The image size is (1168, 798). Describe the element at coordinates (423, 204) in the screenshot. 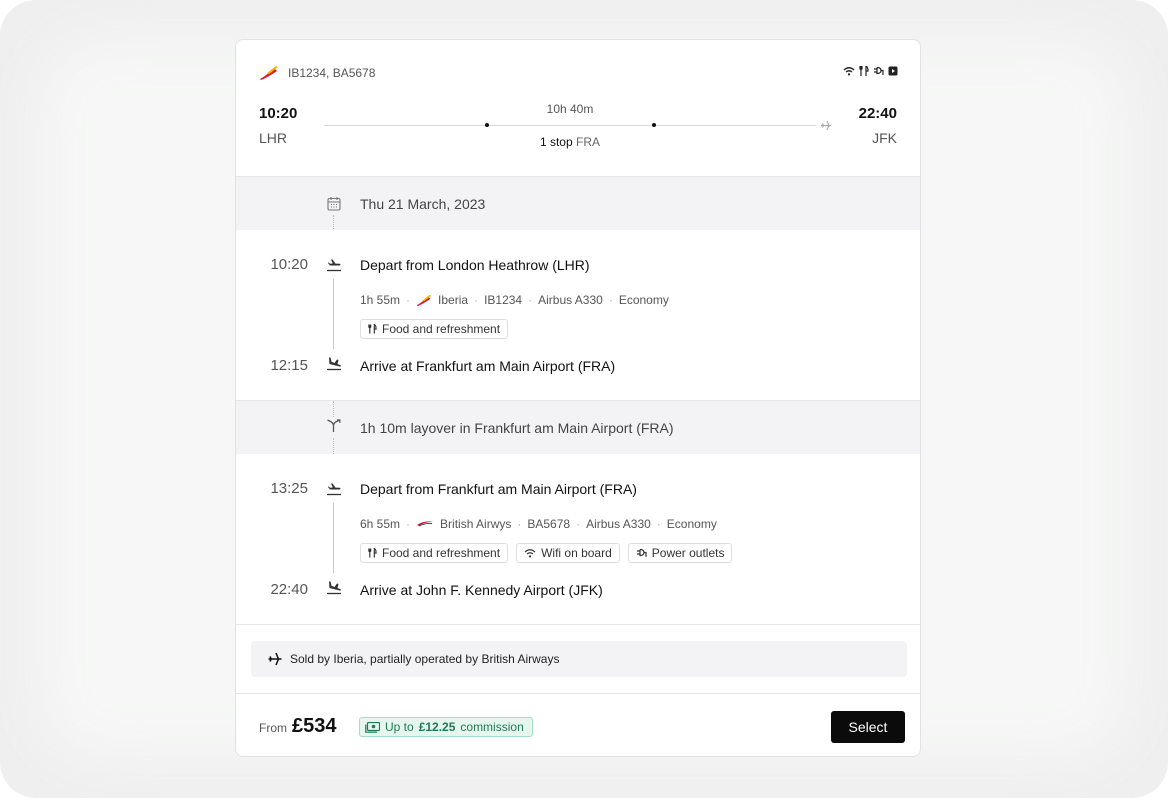

I see `travel-date: Thu 21 March, 2023` at that location.